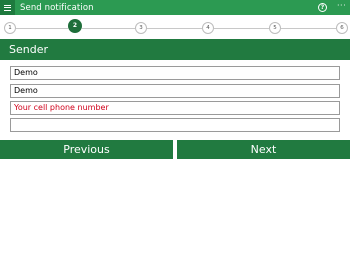  I want to click on section-title: Sender, so click(175, 49).